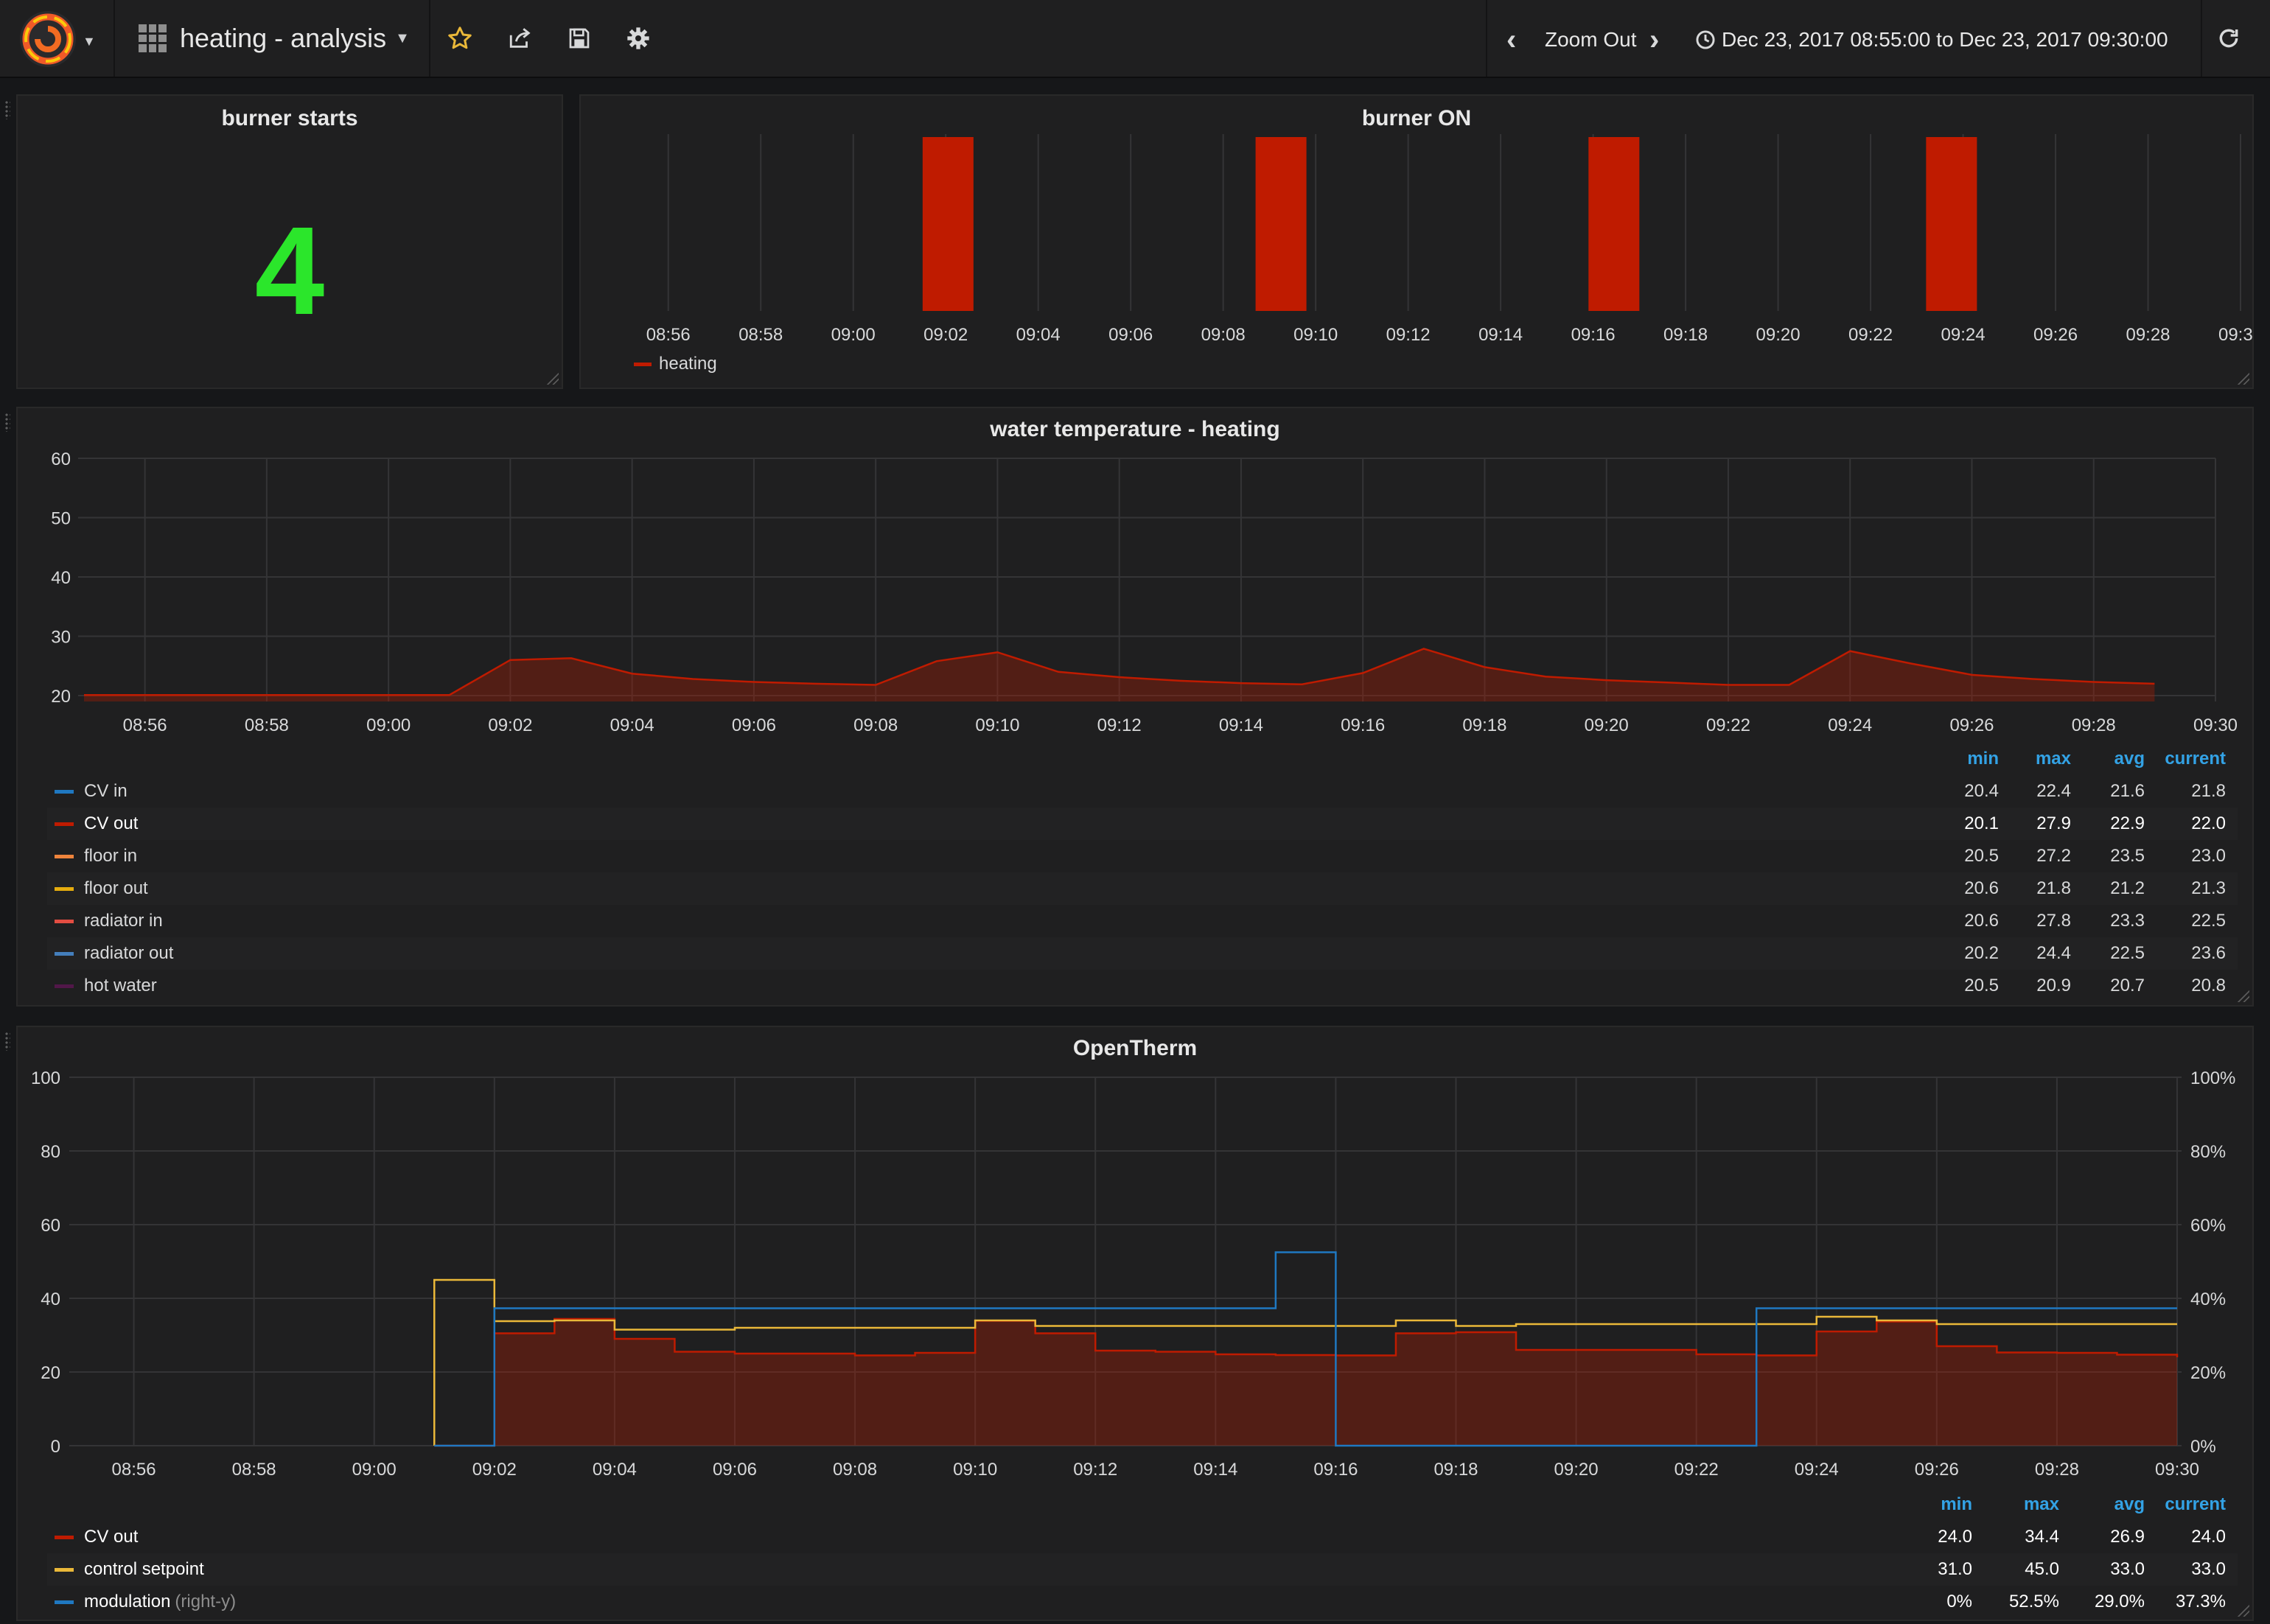  Describe the element at coordinates (61, 638) in the screenshot. I see `y-tick-label: 30` at that location.